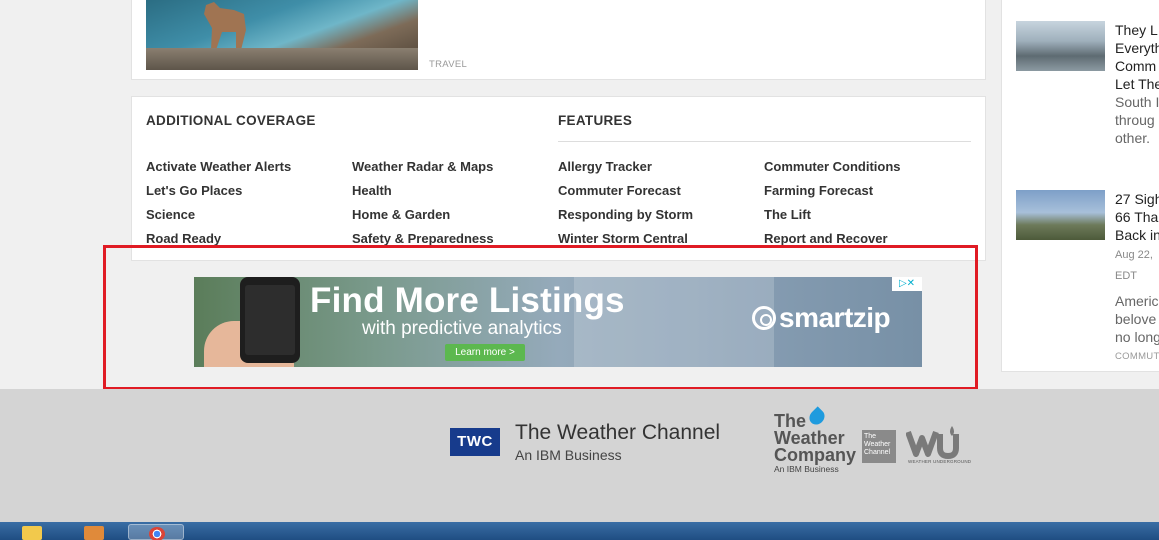 This screenshot has width=1159, height=540. Describe the element at coordinates (1137, 356) in the screenshot. I see `rail-story-category-tag: COMMUT` at that location.